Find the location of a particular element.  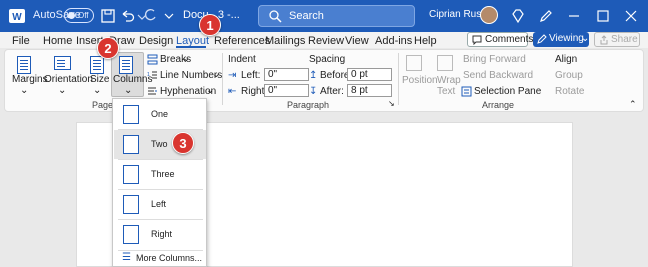

columns-option-left: Left is located at coordinates (160, 204).